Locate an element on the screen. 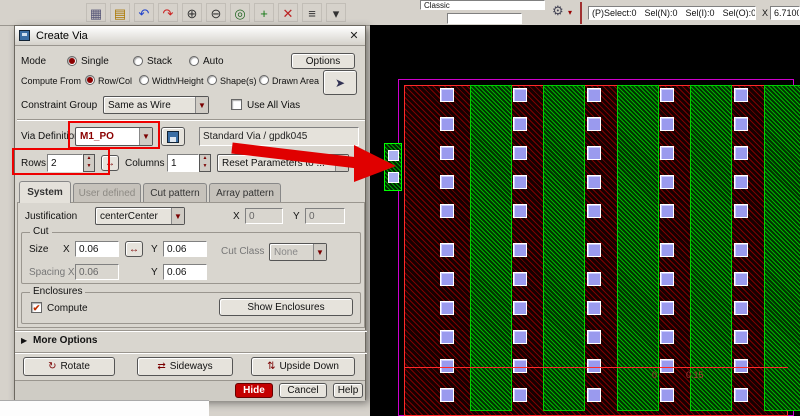  spinner-down-icon: ▼ is located at coordinates (205, 167).